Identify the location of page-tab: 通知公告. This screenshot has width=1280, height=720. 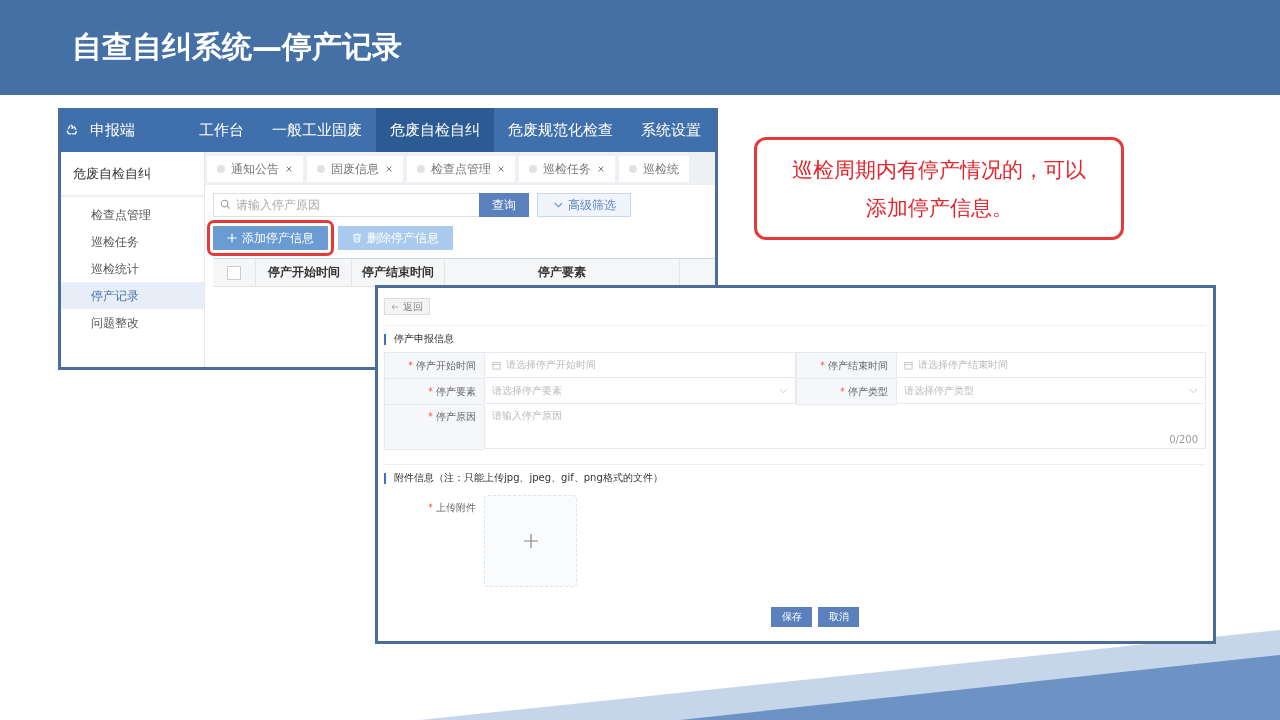
(255, 169).